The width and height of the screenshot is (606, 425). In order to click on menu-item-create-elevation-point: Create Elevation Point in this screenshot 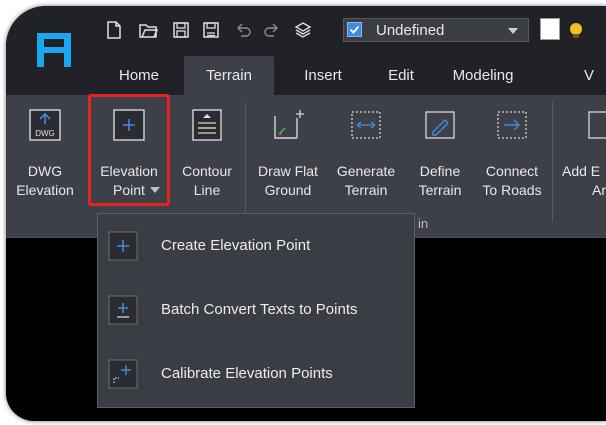, I will do `click(256, 246)`.